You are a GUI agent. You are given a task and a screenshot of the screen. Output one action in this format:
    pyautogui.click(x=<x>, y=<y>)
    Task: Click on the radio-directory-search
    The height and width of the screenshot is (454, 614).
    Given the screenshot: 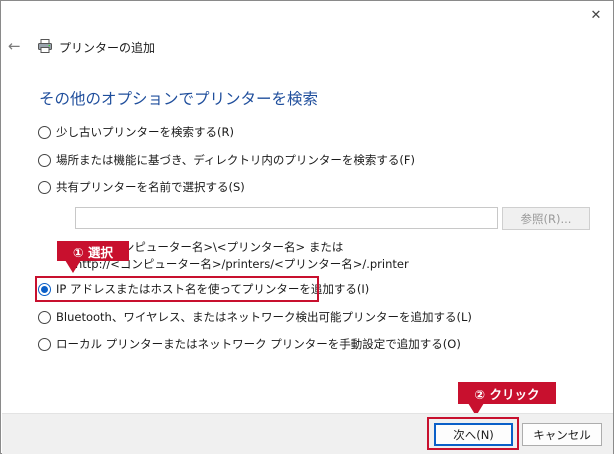 What is the action you would take?
    pyautogui.click(x=44, y=160)
    